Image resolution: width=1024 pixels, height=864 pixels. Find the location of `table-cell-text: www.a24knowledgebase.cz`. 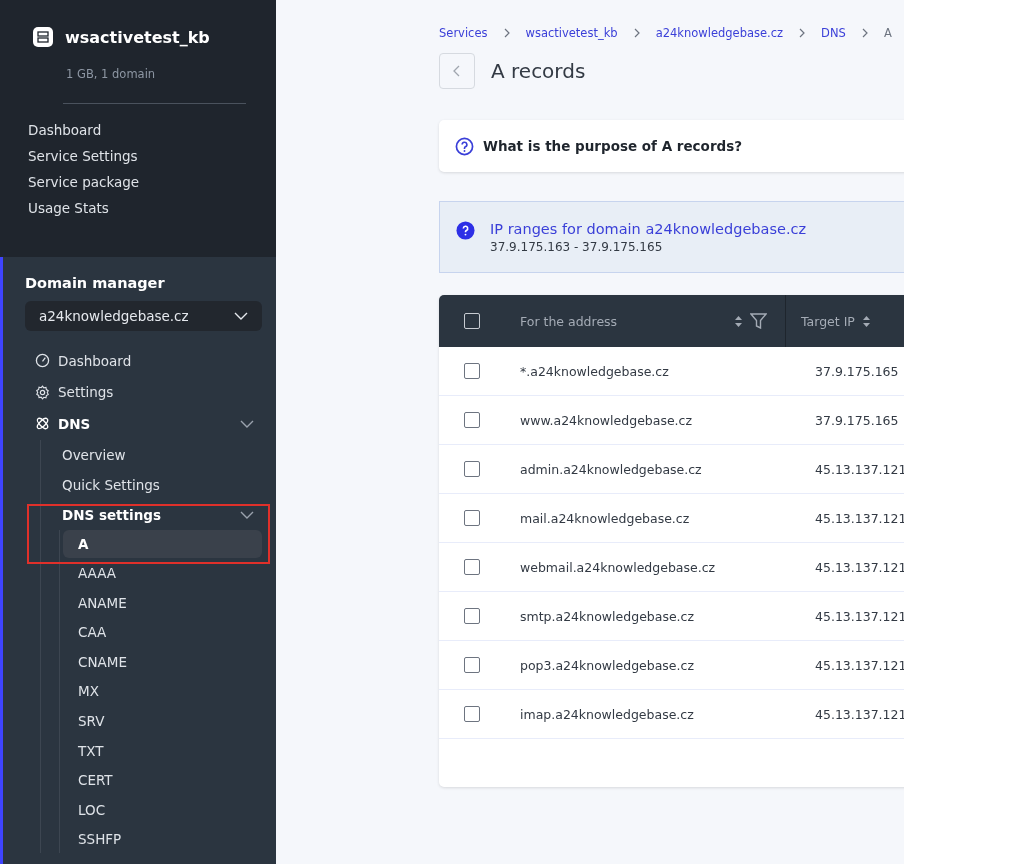

table-cell-text: www.a24knowledgebase.cz is located at coordinates (606, 420).